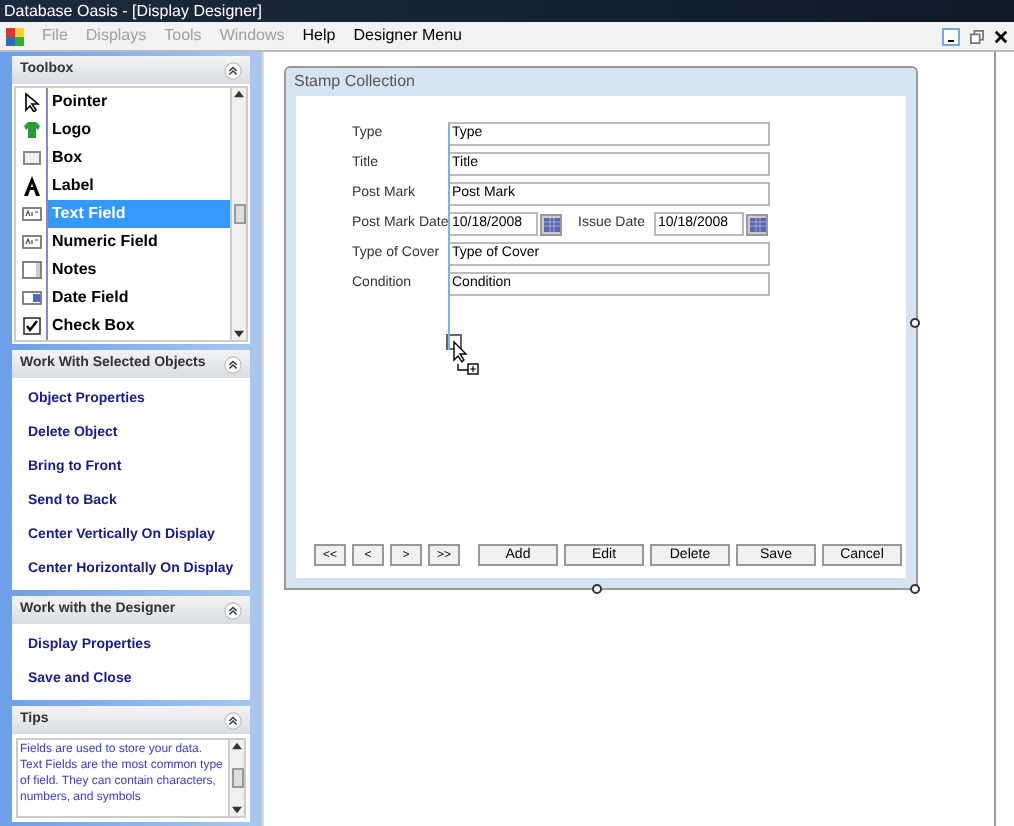 The image size is (1014, 826). Describe the element at coordinates (139, 102) in the screenshot. I see `toolbox-item: Pointer` at that location.